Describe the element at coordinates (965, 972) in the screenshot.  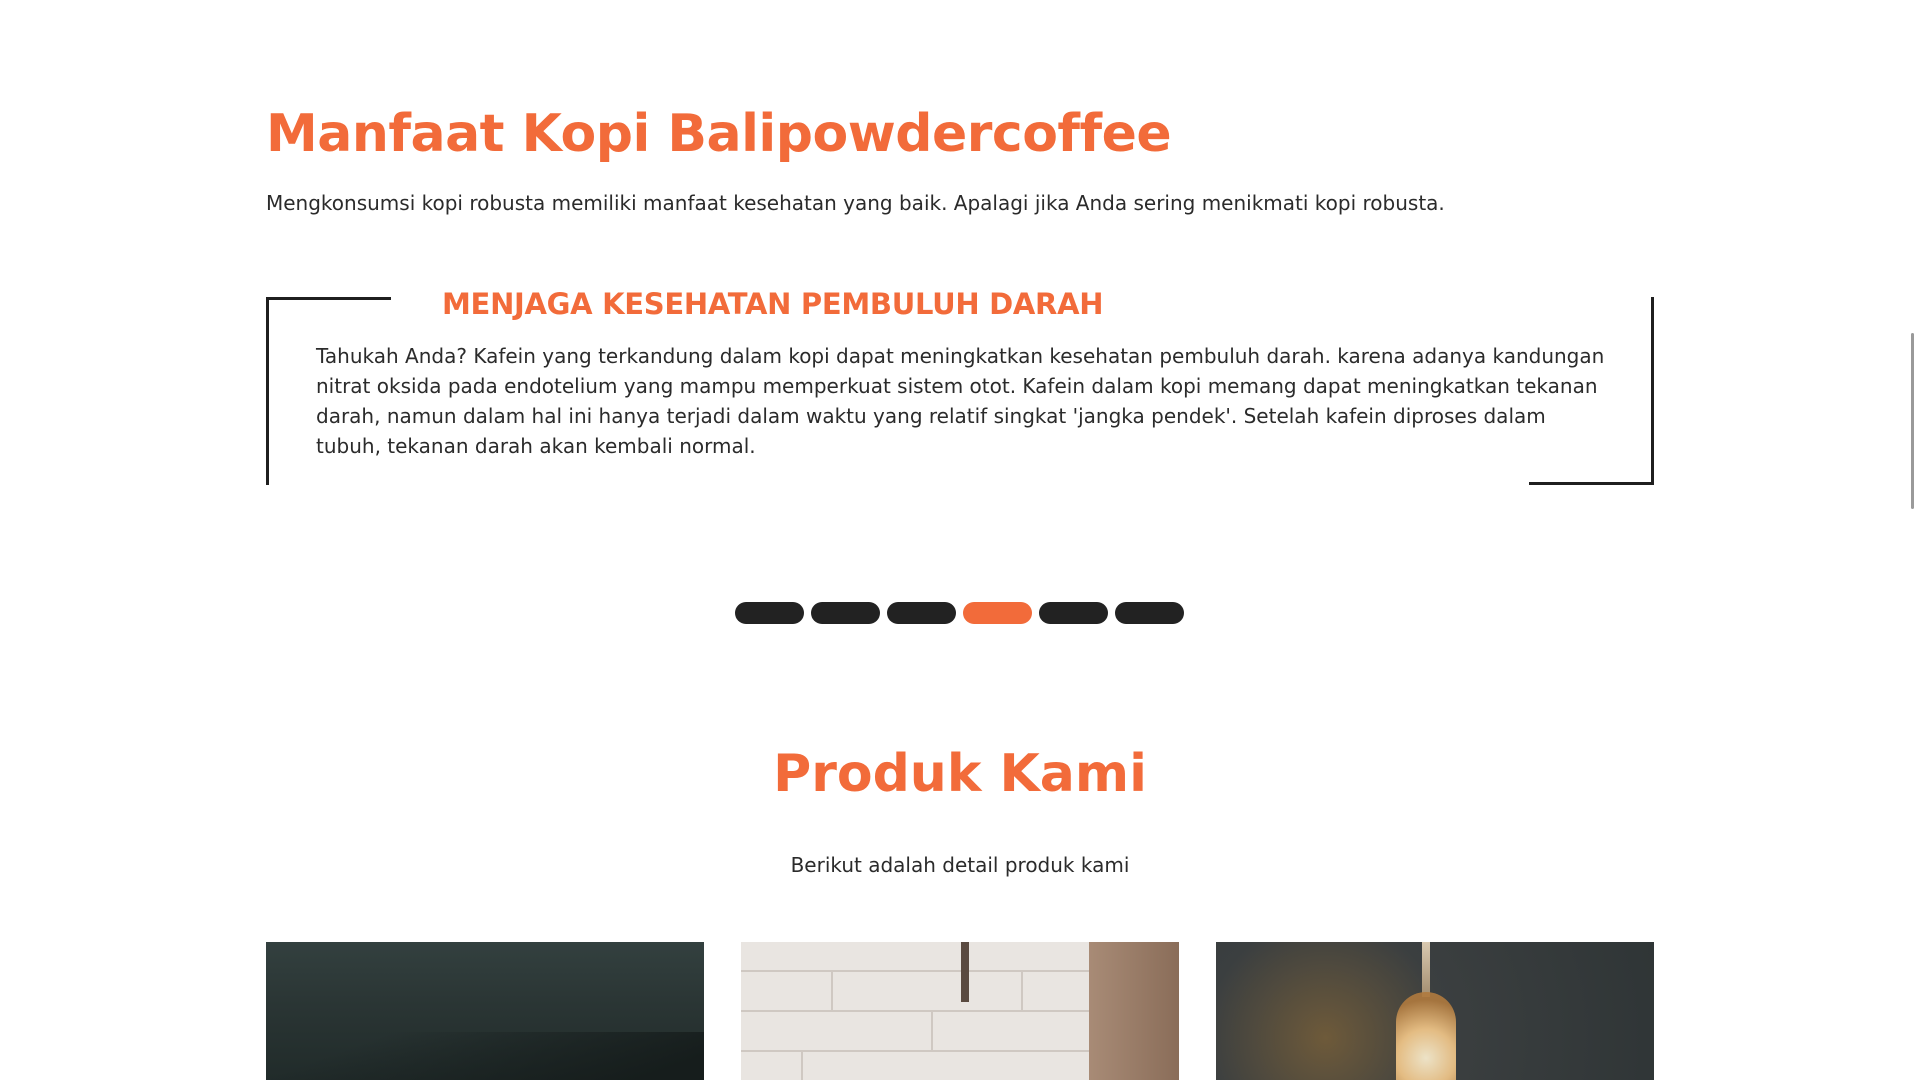
I see `hanger-hook` at that location.